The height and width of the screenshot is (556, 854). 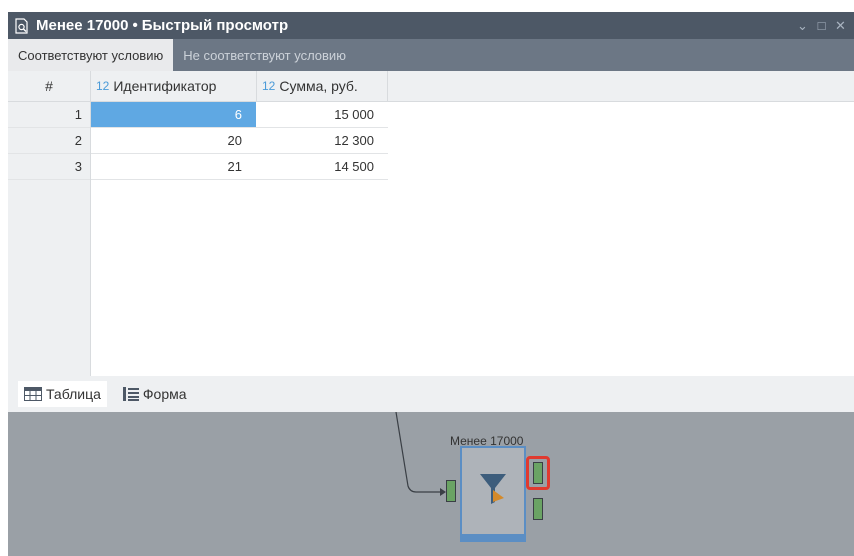 What do you see at coordinates (215, 25) in the screenshot?
I see `title-subtitle: Быстрый просмотр` at bounding box center [215, 25].